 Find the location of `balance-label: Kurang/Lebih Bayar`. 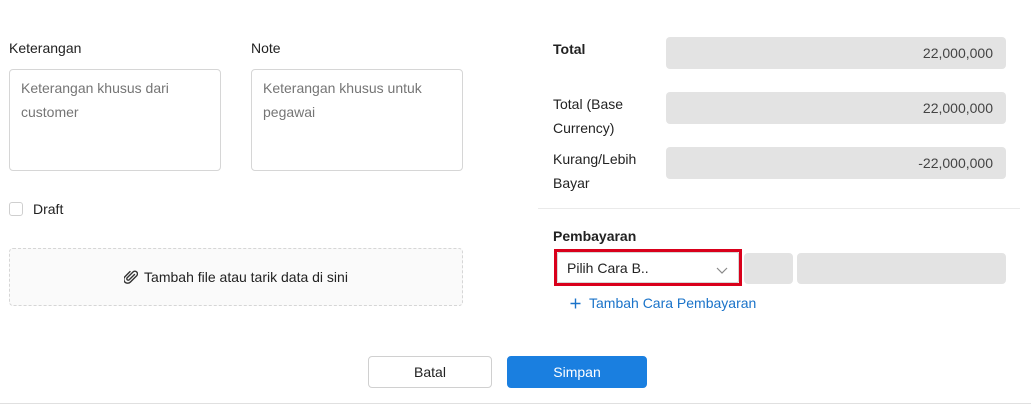

balance-label: Kurang/Lebih Bayar is located at coordinates (595, 171).